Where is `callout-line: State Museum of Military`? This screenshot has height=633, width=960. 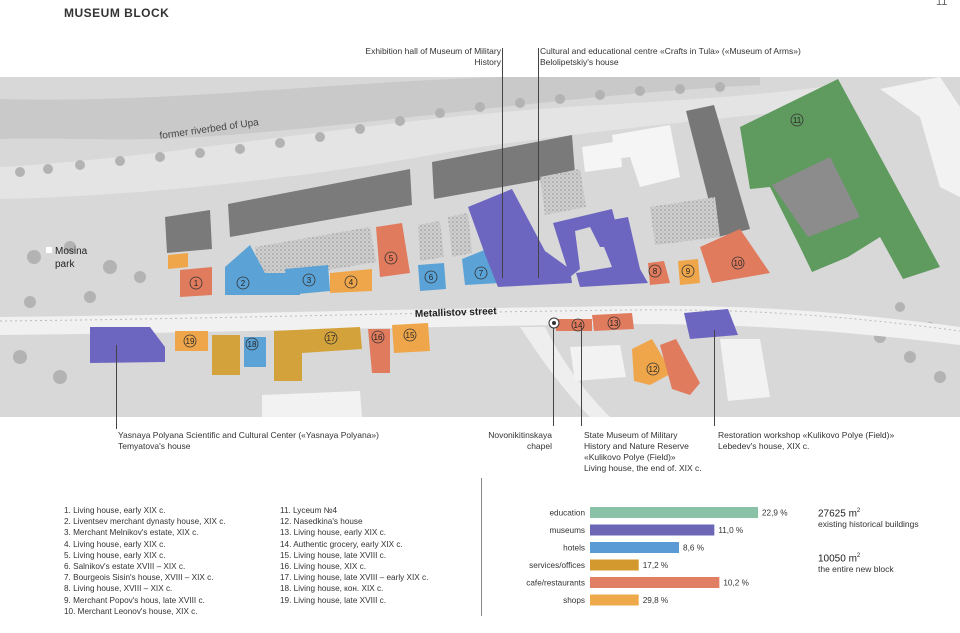 callout-line: State Museum of Military is located at coordinates (631, 435).